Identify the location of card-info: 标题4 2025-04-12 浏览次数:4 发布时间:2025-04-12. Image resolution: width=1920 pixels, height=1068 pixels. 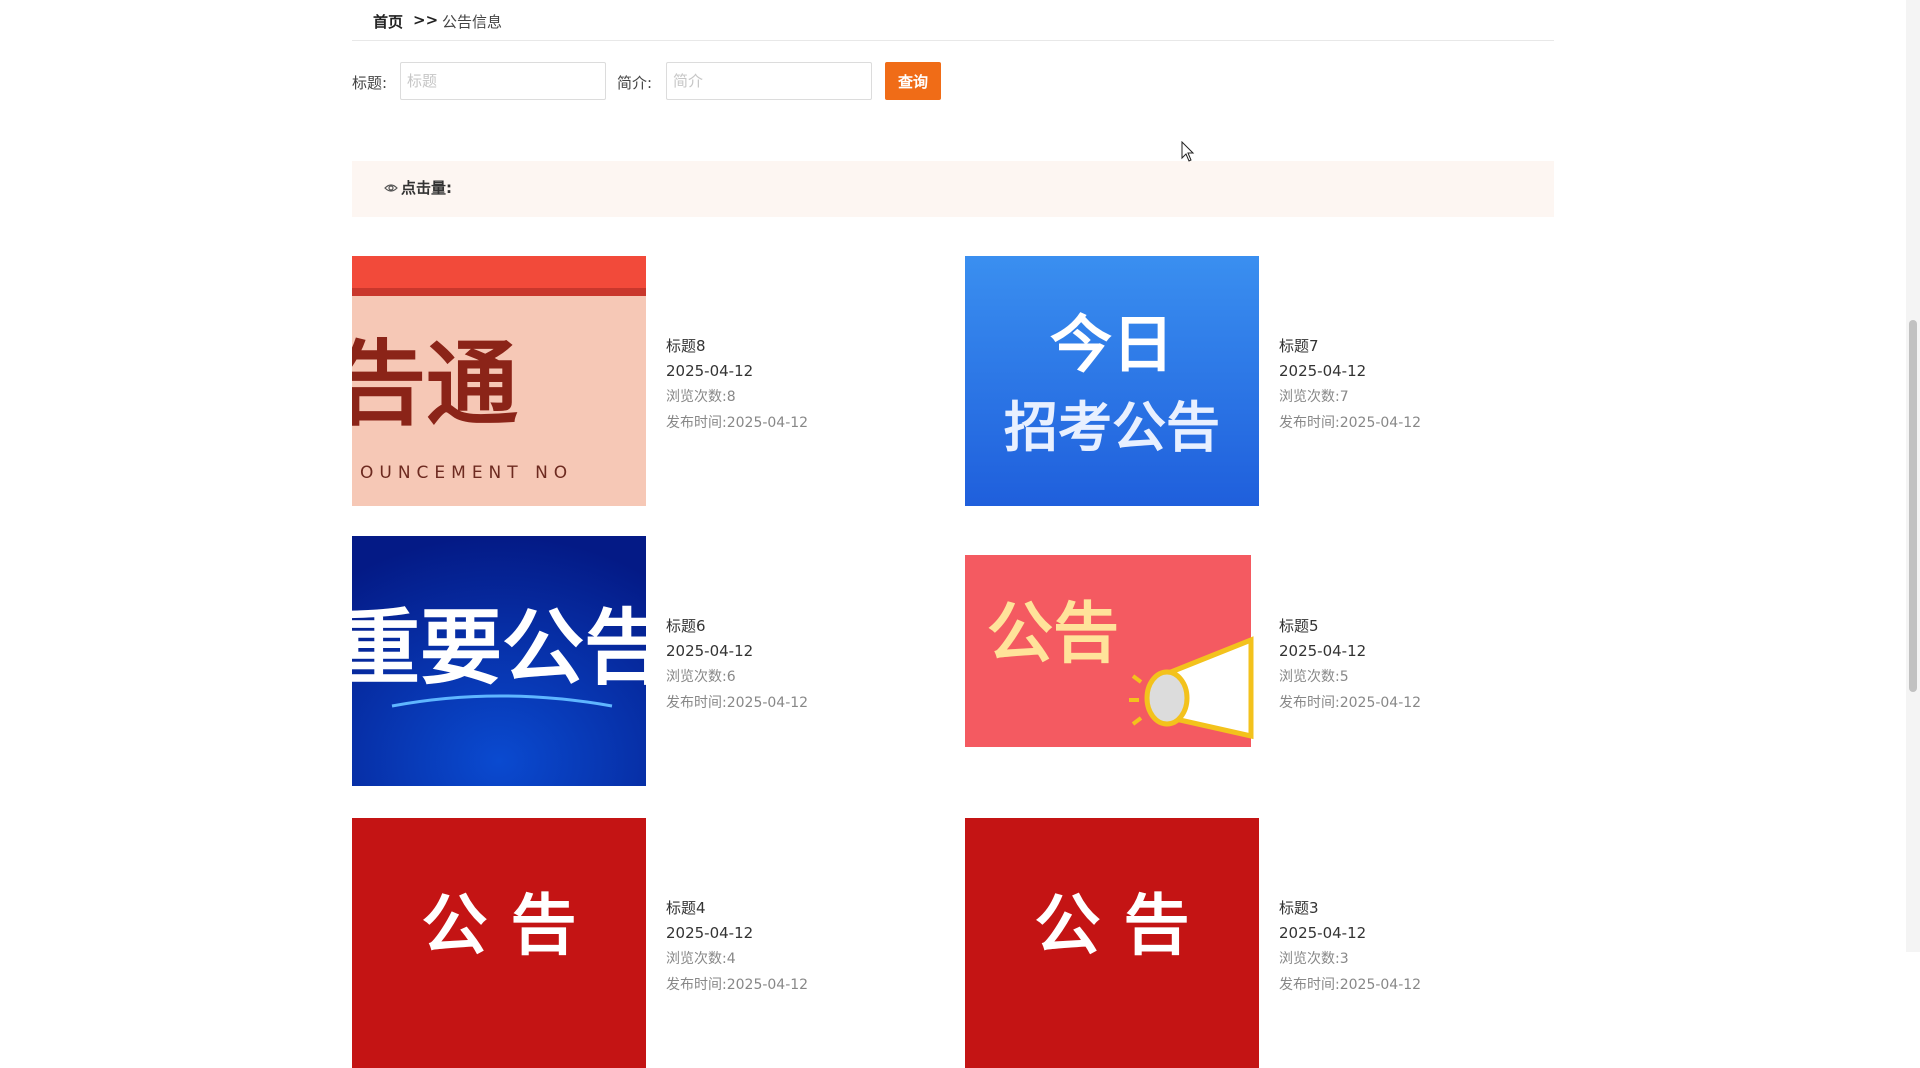
(806, 947).